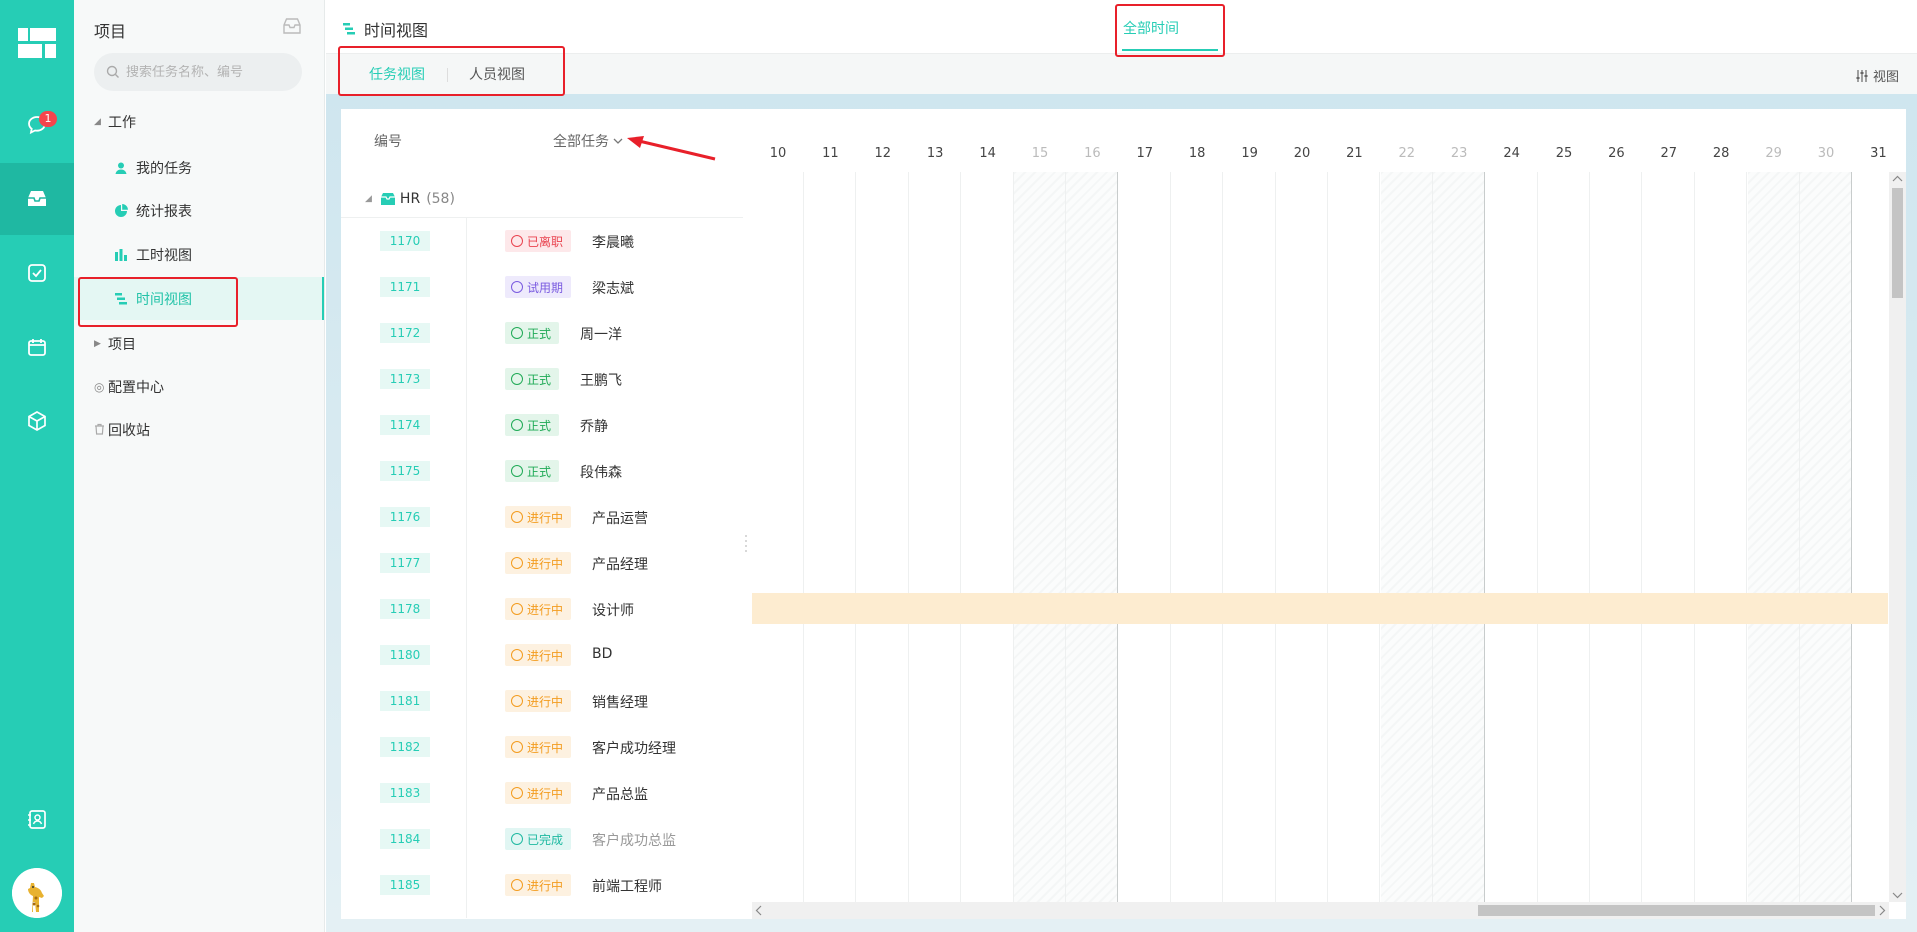  I want to click on task-id: 1183, so click(405, 793).